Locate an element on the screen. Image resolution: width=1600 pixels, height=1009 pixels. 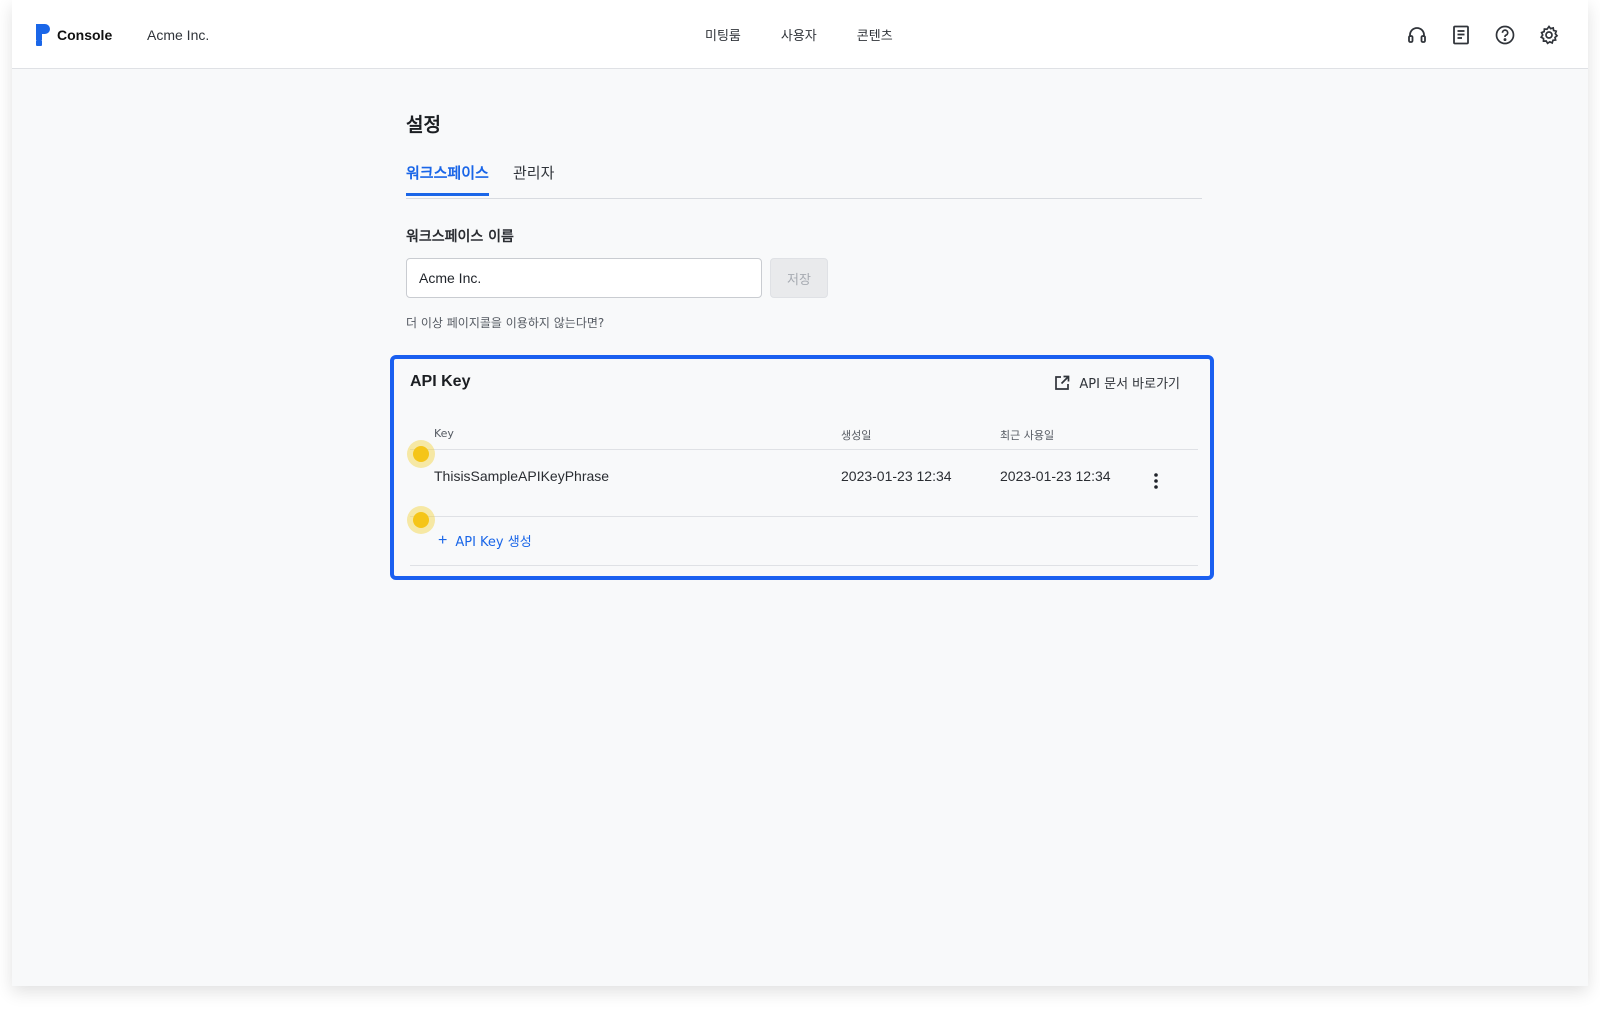
org-name: Acme Inc. is located at coordinates (178, 35).